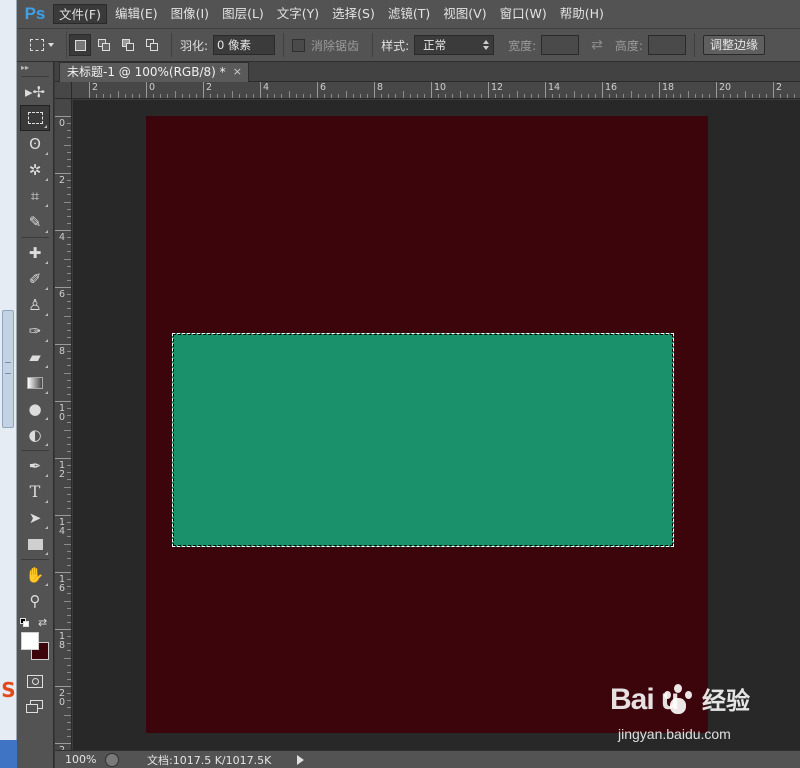  Describe the element at coordinates (190, 14) in the screenshot. I see `menu-image: 图像(I)` at that location.